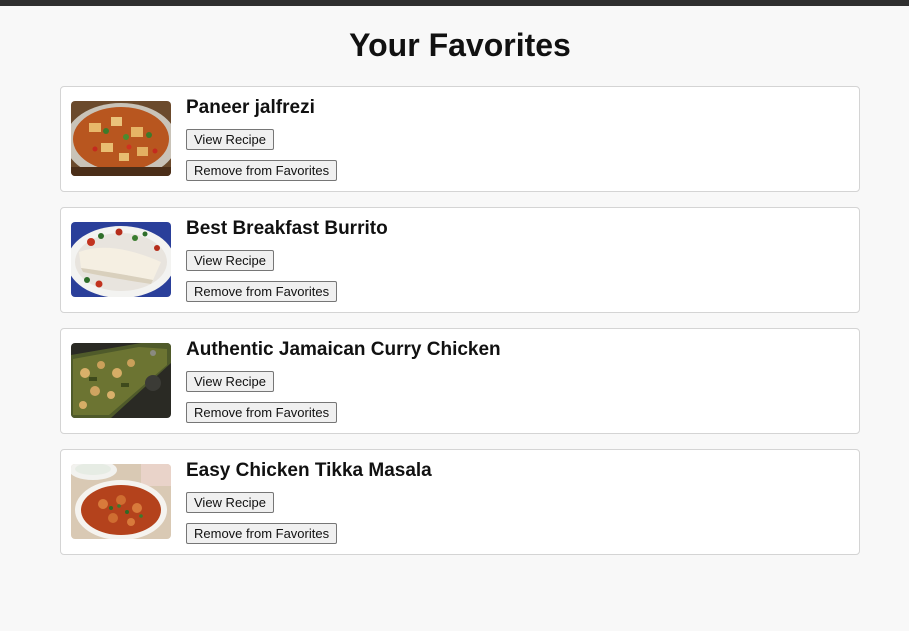 Image resolution: width=909 pixels, height=631 pixels. I want to click on recipe-name: Authentic Jamaican Curry Chicken, so click(343, 349).